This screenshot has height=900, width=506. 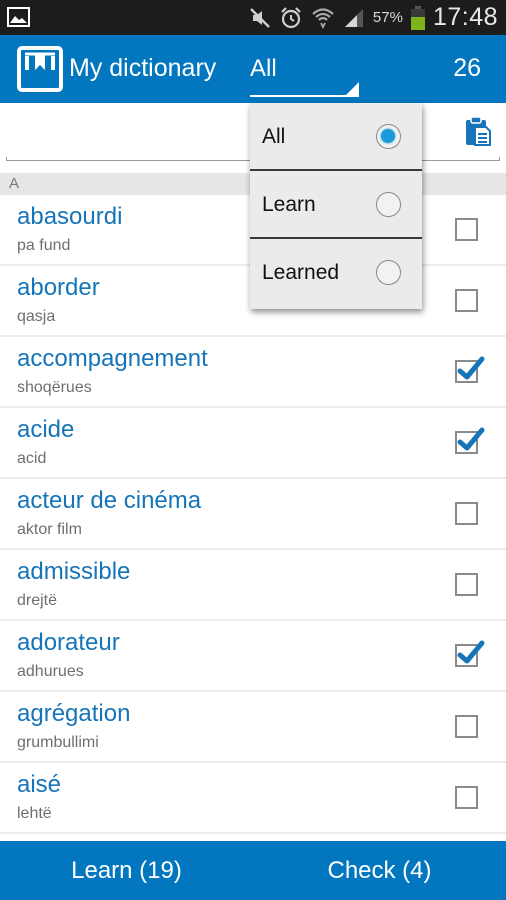 What do you see at coordinates (112, 358) in the screenshot?
I see `word-text: accompagnement` at bounding box center [112, 358].